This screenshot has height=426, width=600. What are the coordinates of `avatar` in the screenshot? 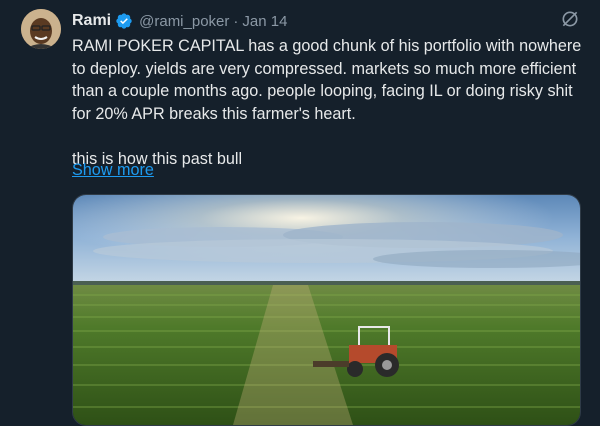 It's located at (41, 29).